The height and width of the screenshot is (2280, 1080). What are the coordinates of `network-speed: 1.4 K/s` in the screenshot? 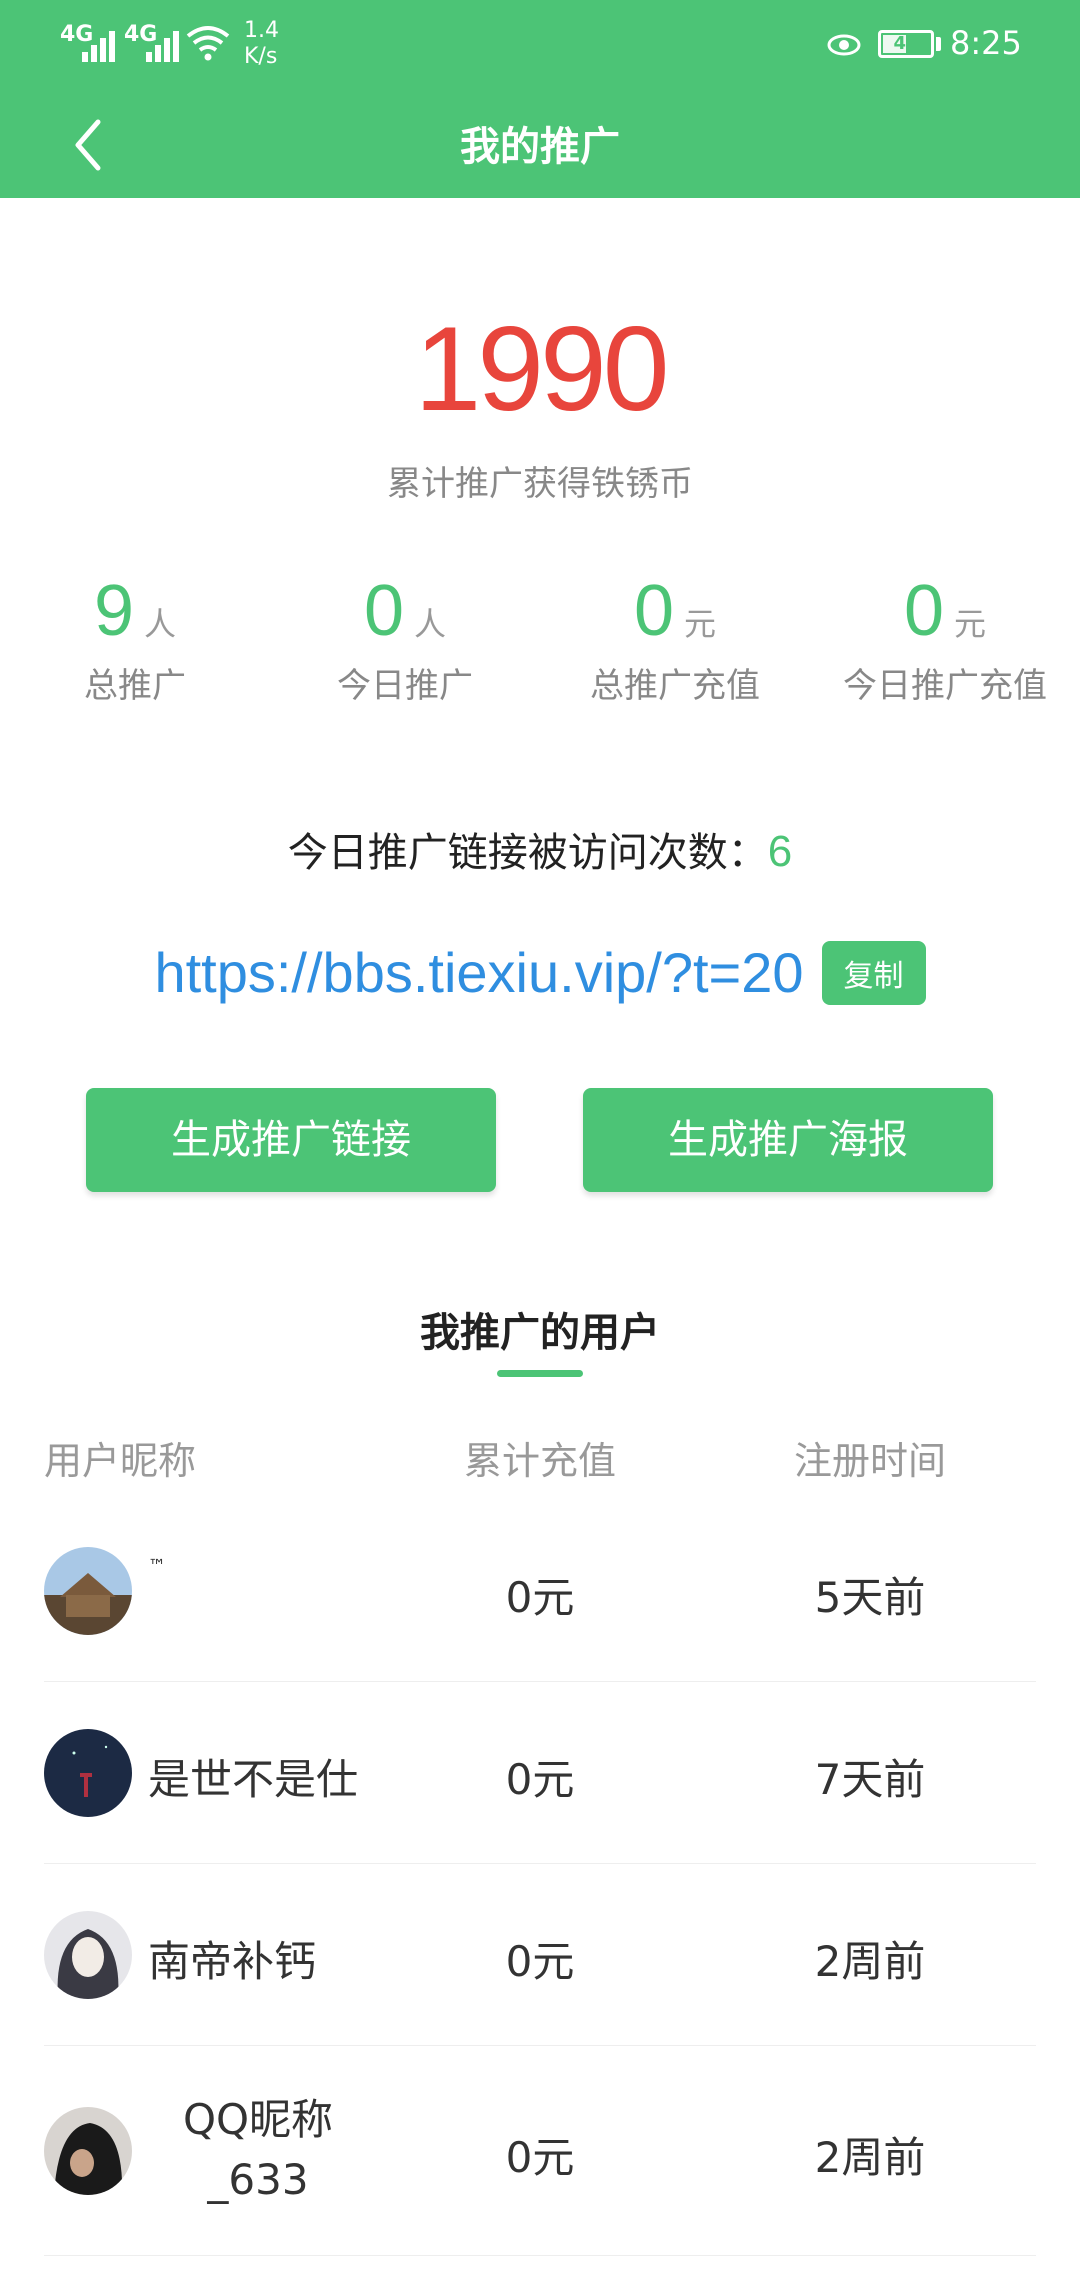 It's located at (261, 43).